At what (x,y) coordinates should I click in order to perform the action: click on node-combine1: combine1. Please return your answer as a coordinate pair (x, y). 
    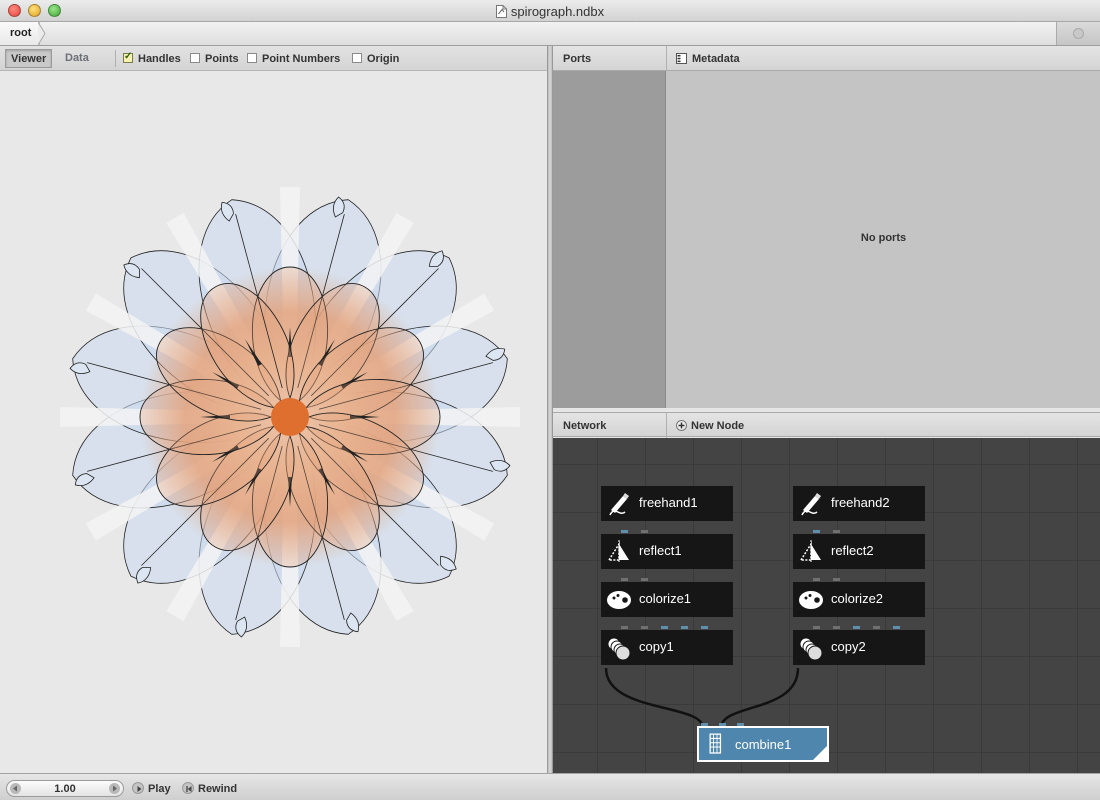
    Looking at the image, I should click on (763, 744).